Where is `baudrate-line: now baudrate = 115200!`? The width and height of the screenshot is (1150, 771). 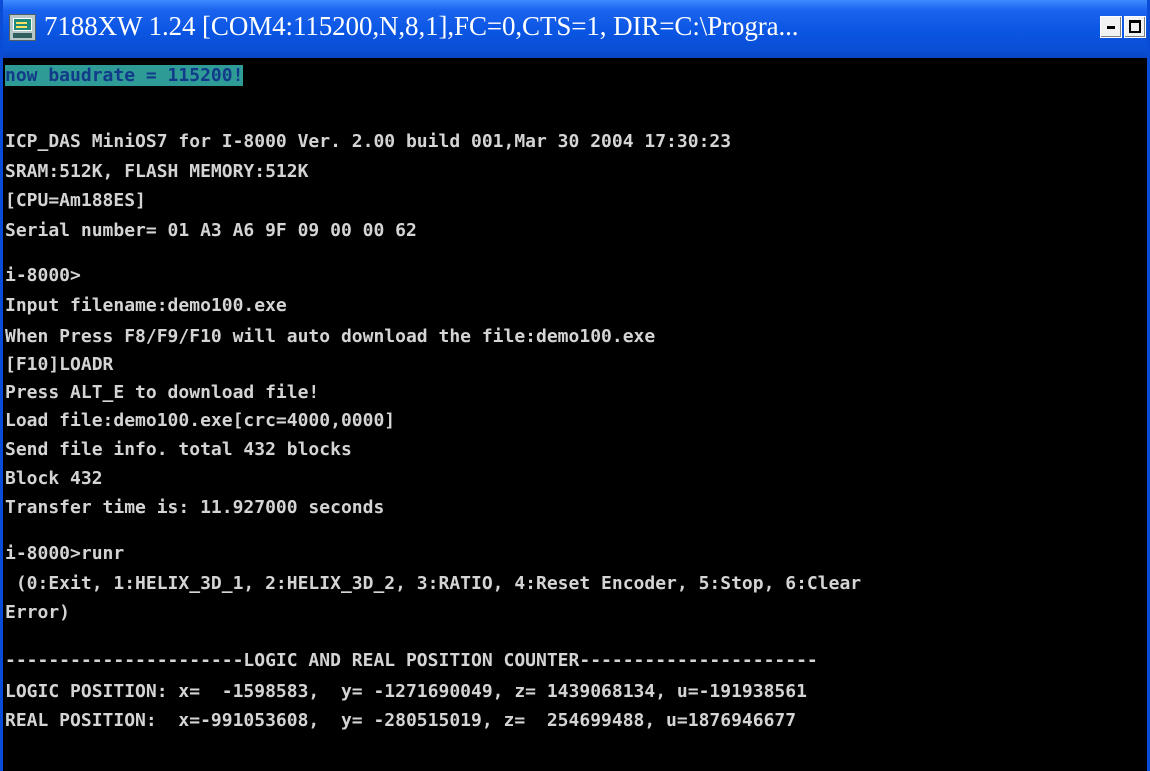 baudrate-line: now baudrate = 115200! is located at coordinates (124, 75).